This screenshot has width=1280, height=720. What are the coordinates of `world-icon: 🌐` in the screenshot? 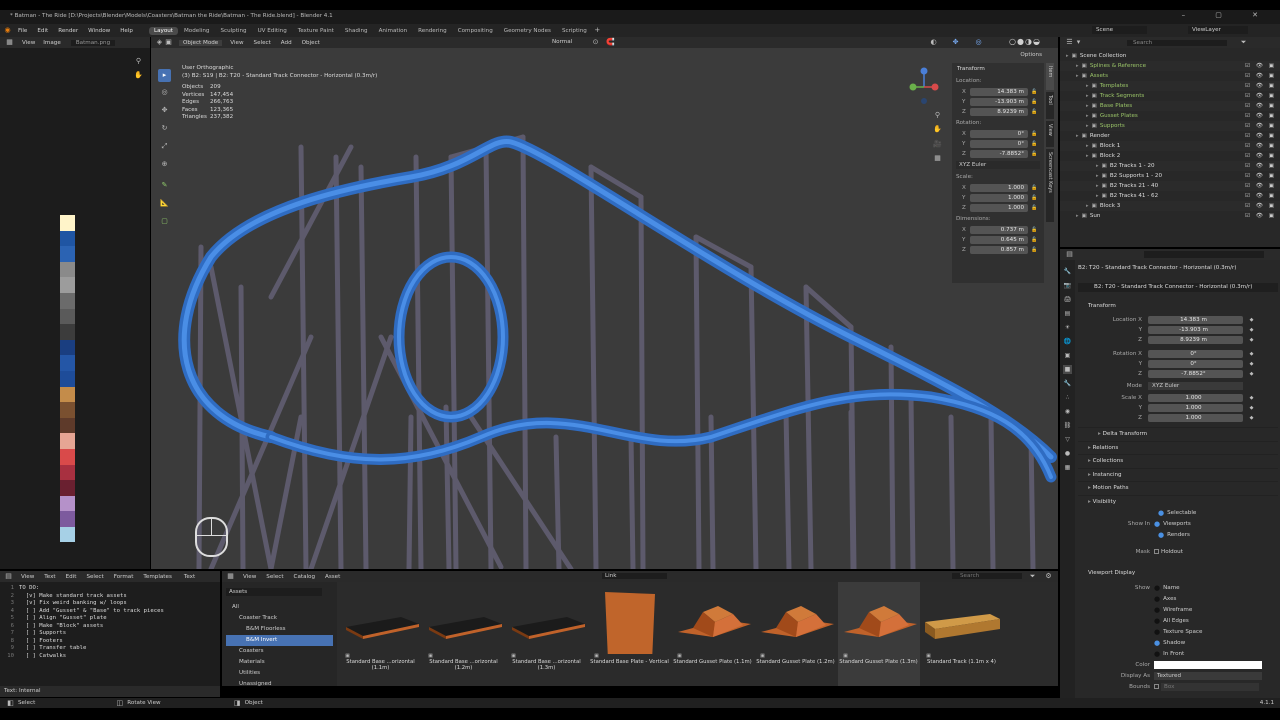 It's located at (1067, 341).